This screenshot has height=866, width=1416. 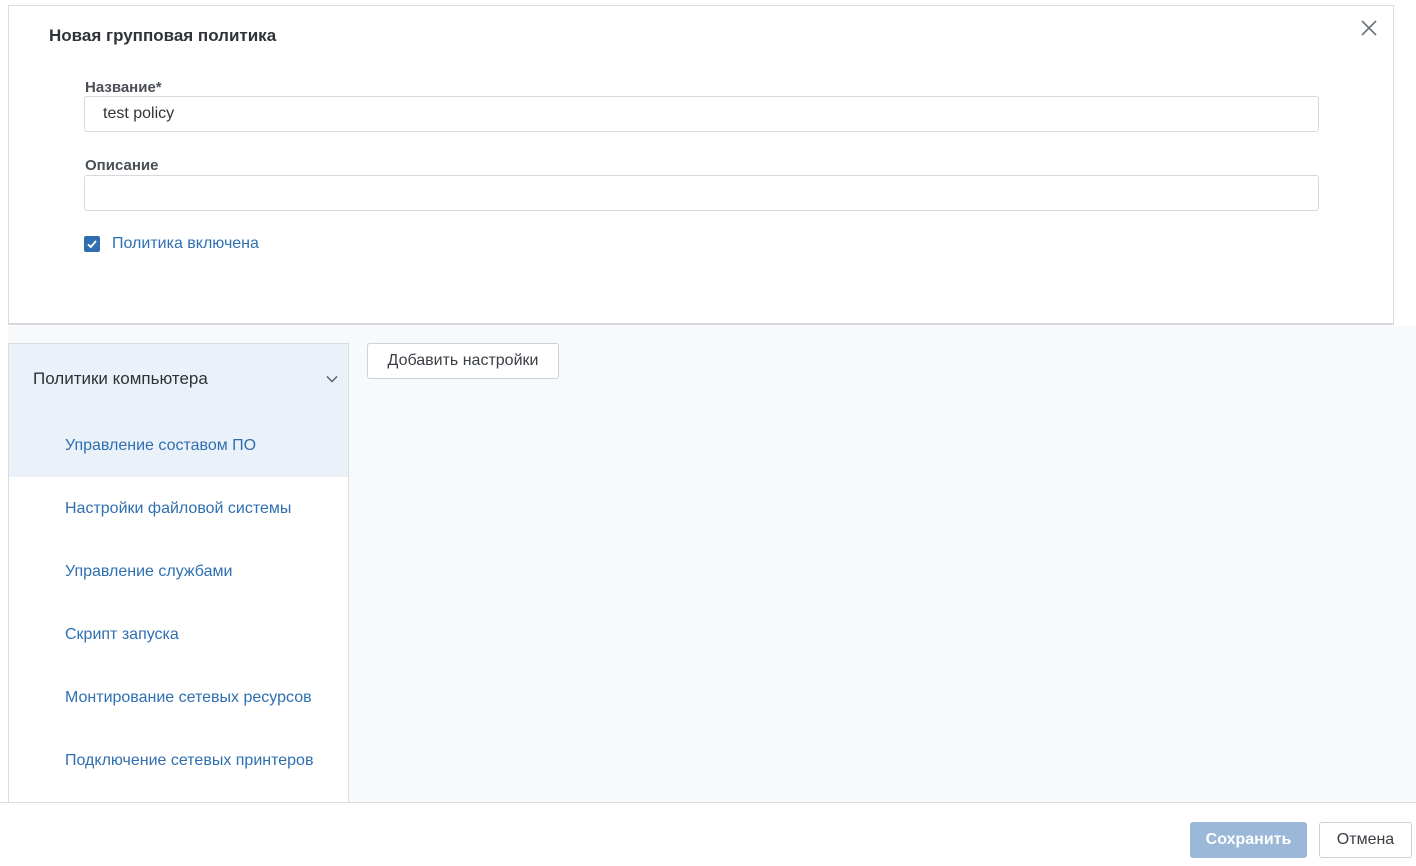 I want to click on sidebar-item-services-management: Управление службами, so click(x=178, y=571).